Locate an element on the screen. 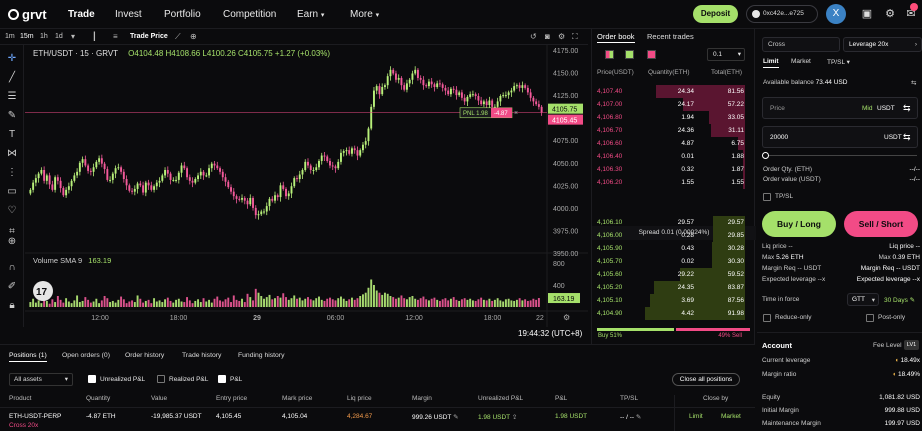 Image resolution: width=922 pixels, height=431 pixels. tab-limit: Limit is located at coordinates (771, 63).